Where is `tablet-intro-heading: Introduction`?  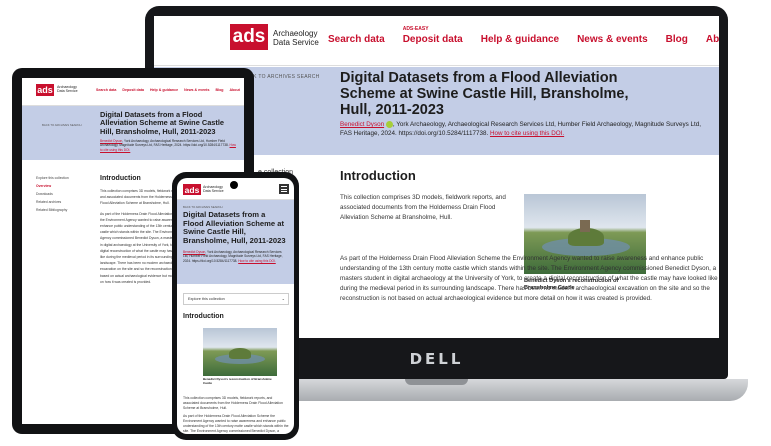
tablet-intro-heading: Introduction is located at coordinates (120, 178).